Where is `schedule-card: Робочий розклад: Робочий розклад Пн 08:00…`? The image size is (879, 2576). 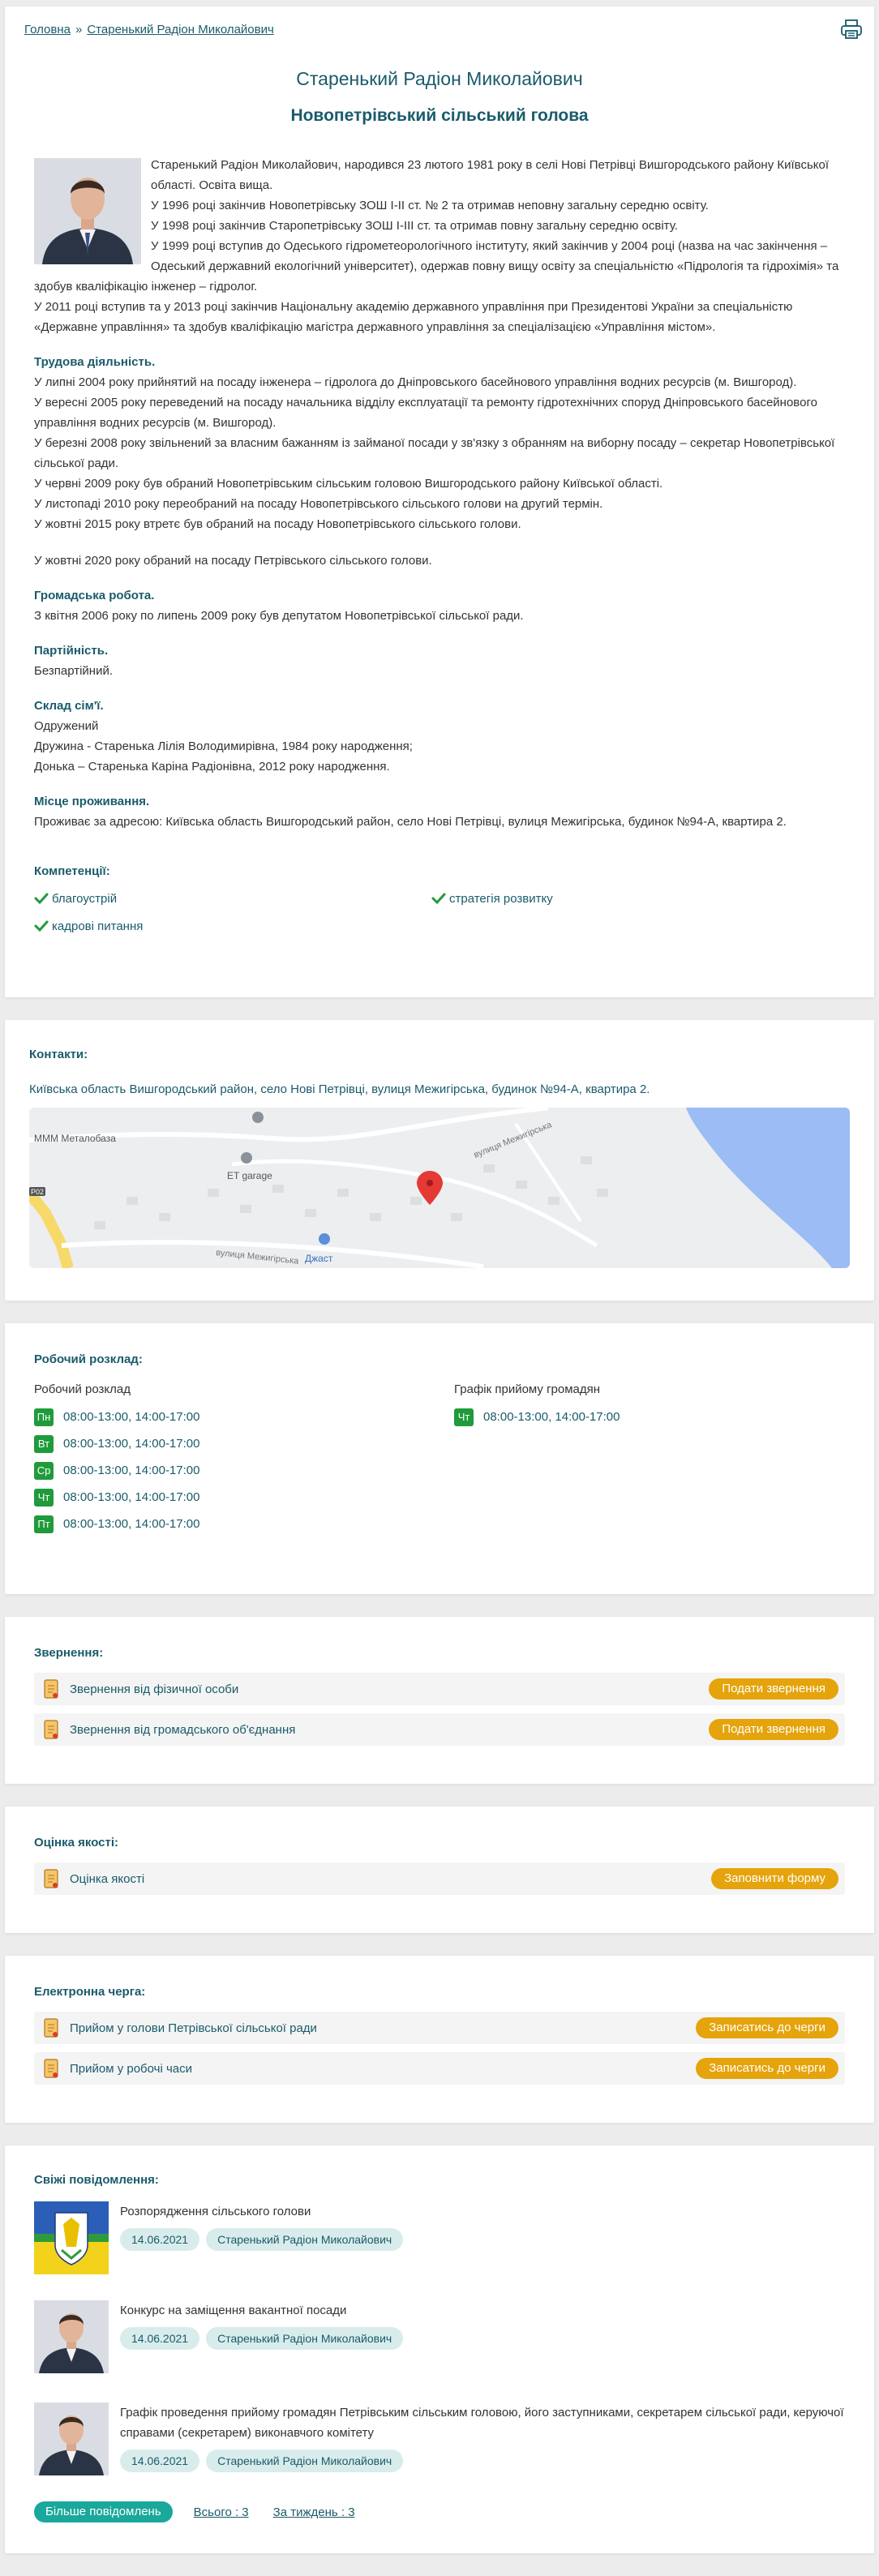 schedule-card: Робочий розклад: Робочий розклад Пн 08:00… is located at coordinates (439, 1458).